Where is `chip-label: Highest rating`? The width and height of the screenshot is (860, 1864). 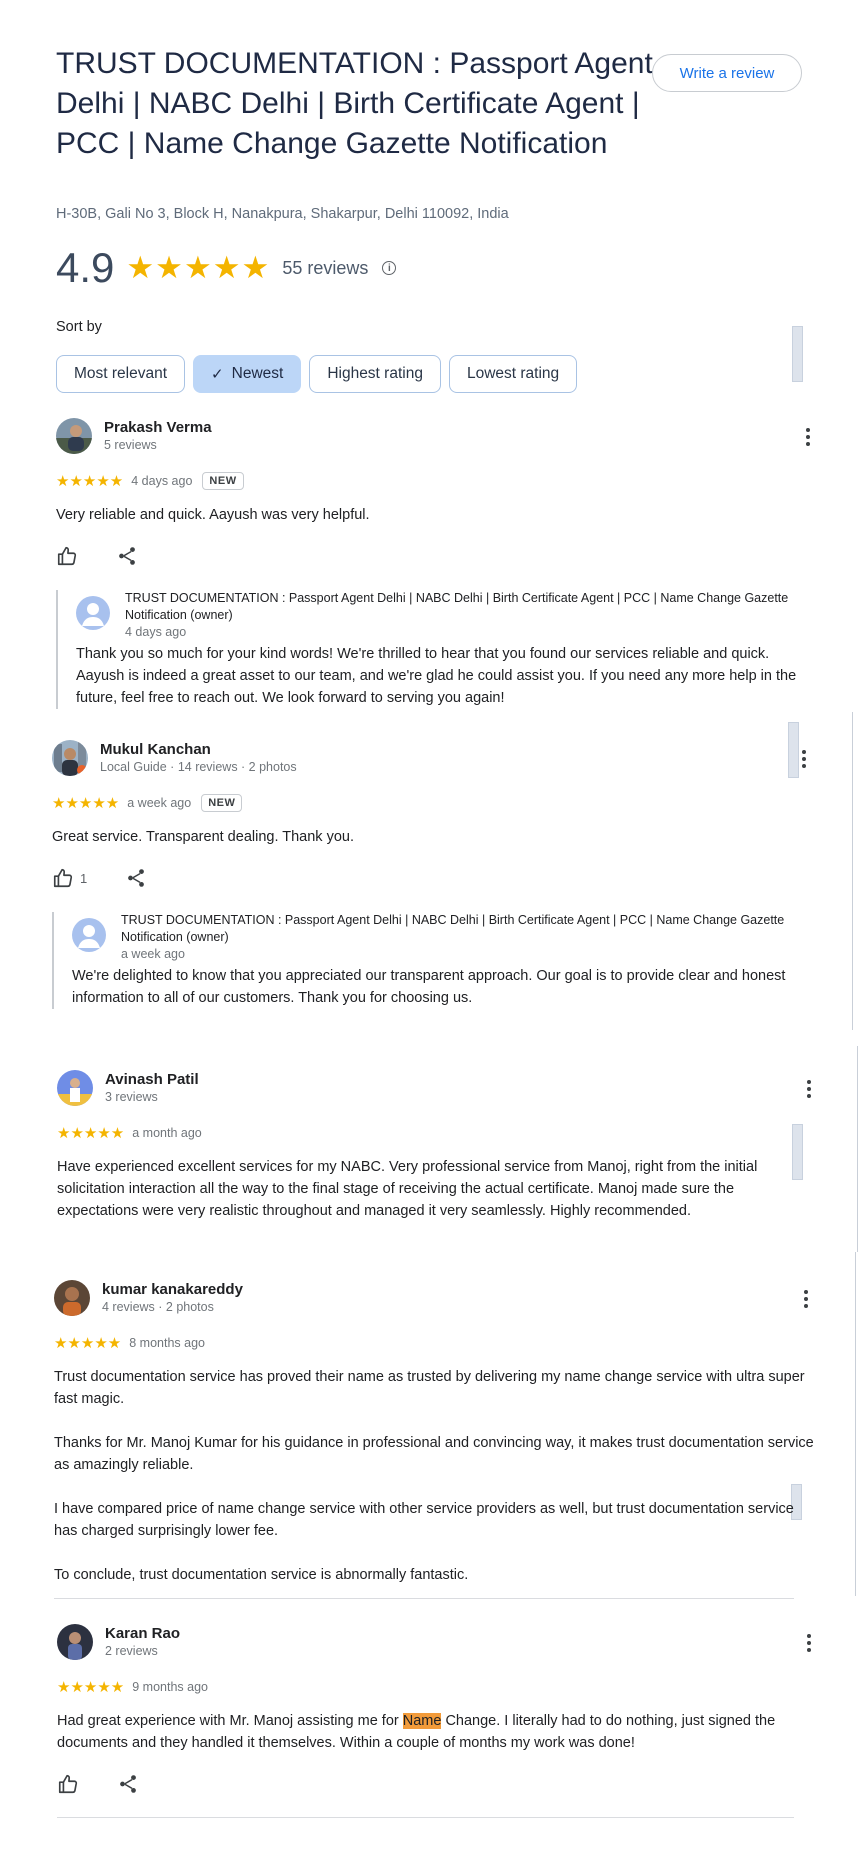 chip-label: Highest rating is located at coordinates (375, 373).